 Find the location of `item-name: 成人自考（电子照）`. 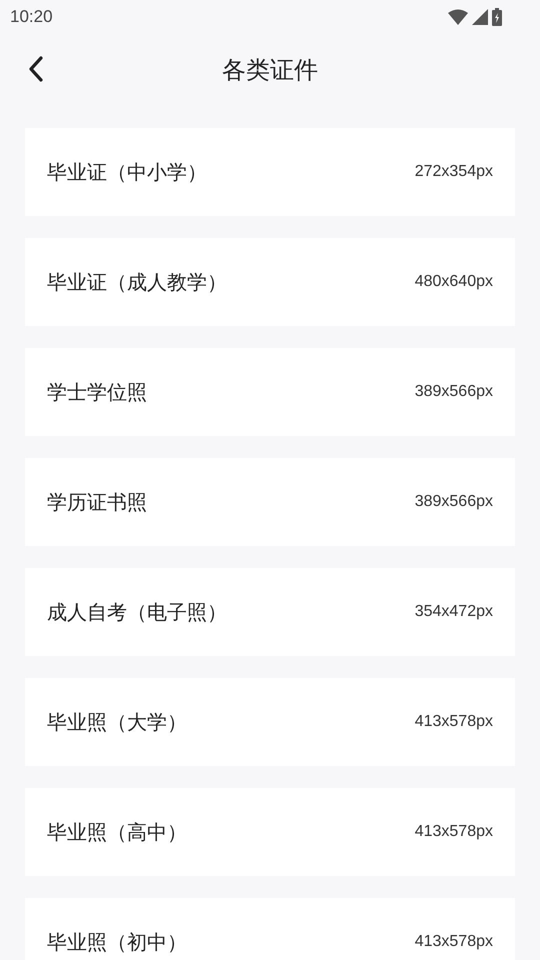

item-name: 成人自考（电子照） is located at coordinates (137, 612).